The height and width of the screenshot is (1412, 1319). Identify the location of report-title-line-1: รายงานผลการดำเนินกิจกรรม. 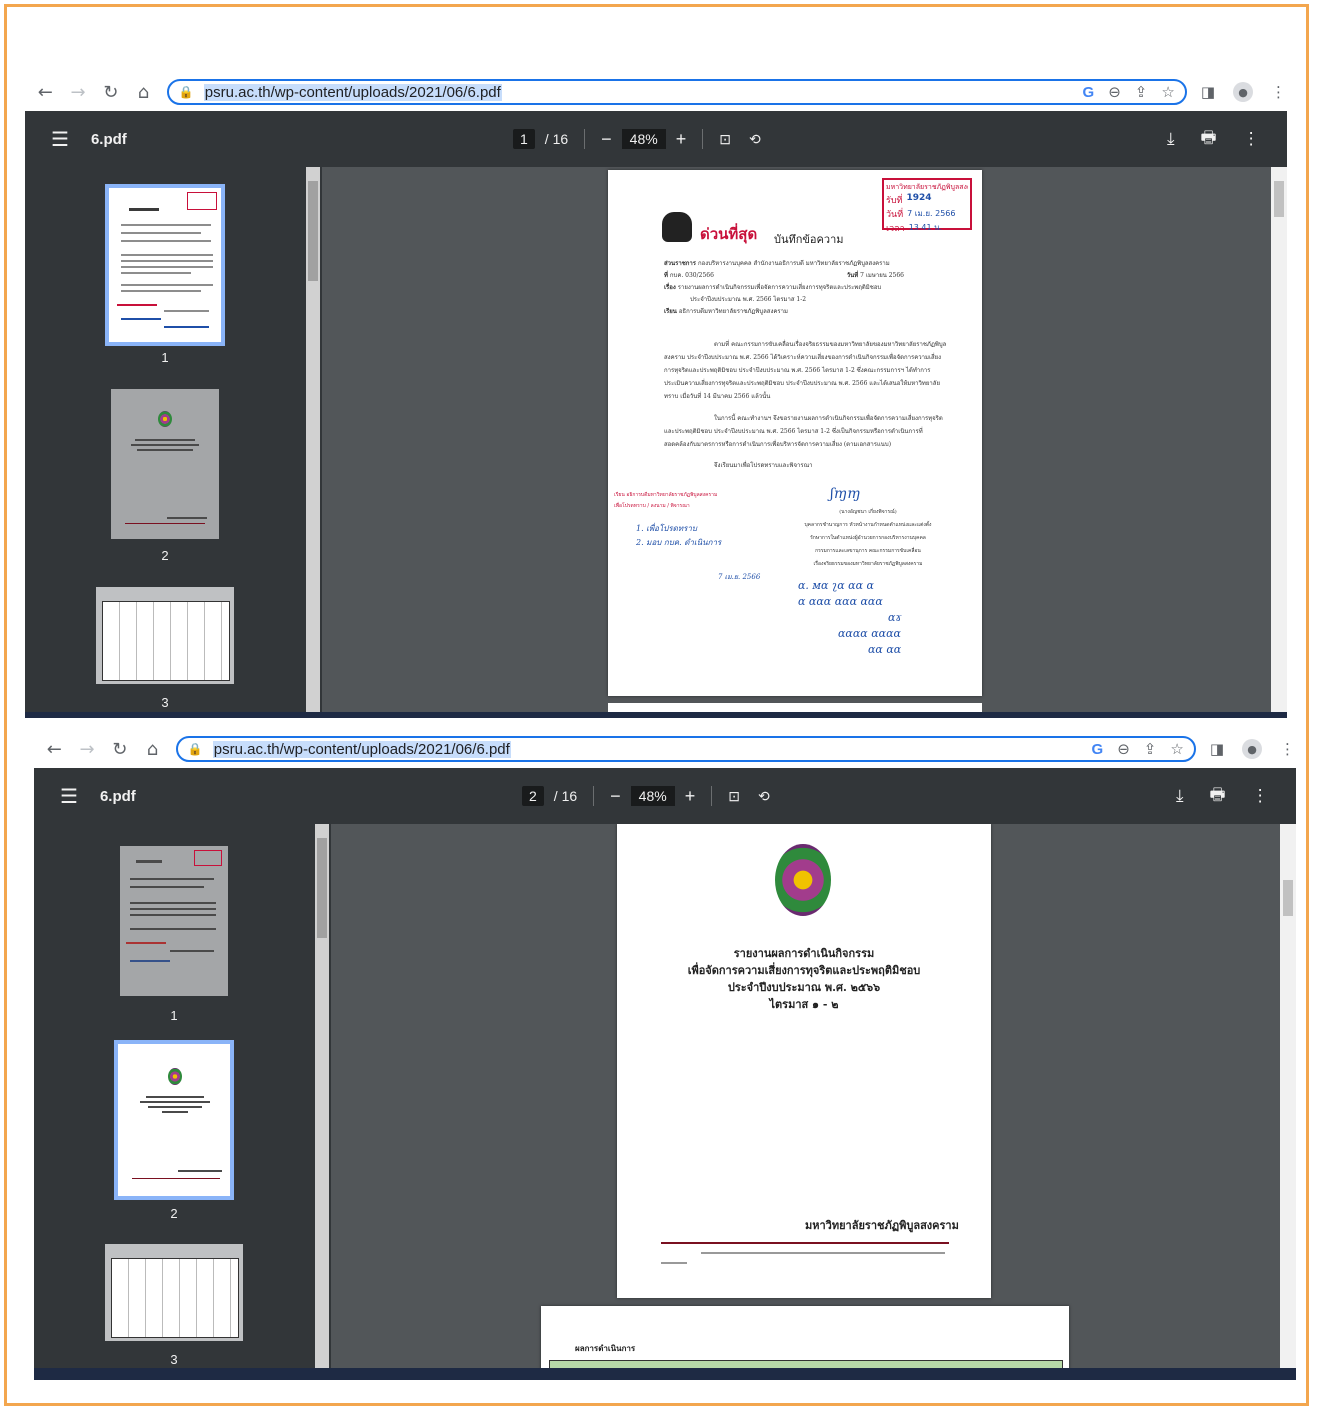
(804, 953).